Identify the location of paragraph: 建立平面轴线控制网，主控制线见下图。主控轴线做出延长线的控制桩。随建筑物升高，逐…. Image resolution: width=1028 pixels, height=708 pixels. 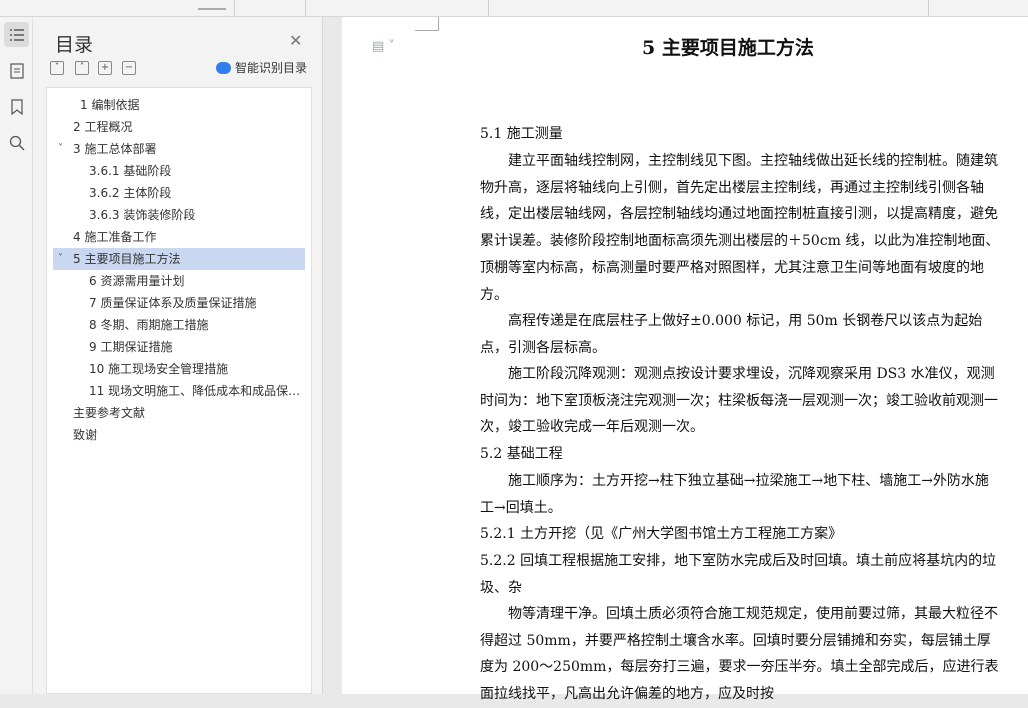
(740, 228).